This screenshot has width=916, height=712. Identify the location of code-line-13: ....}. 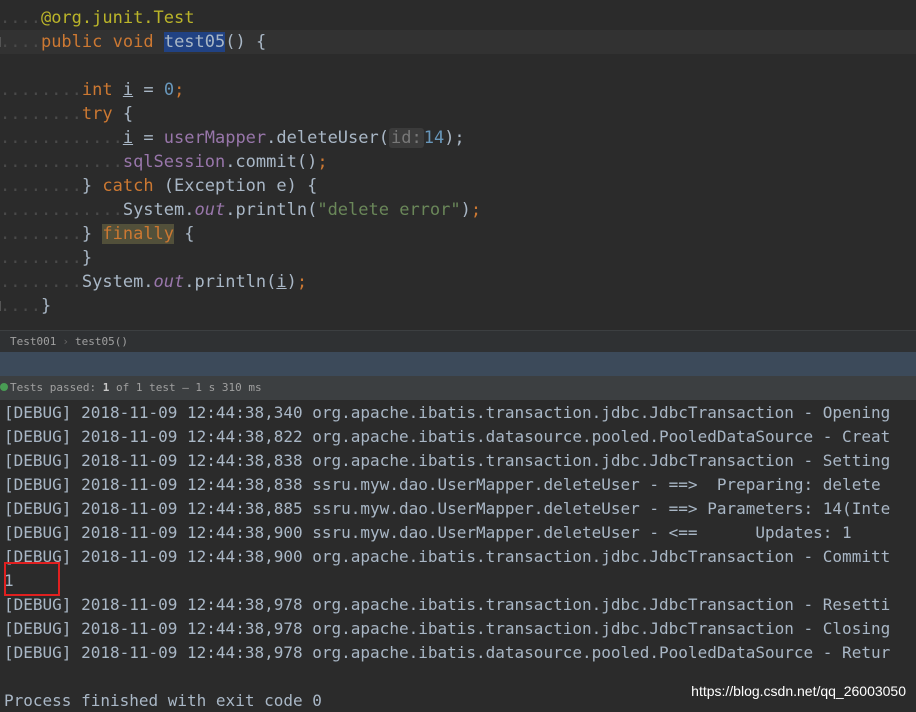
(458, 306).